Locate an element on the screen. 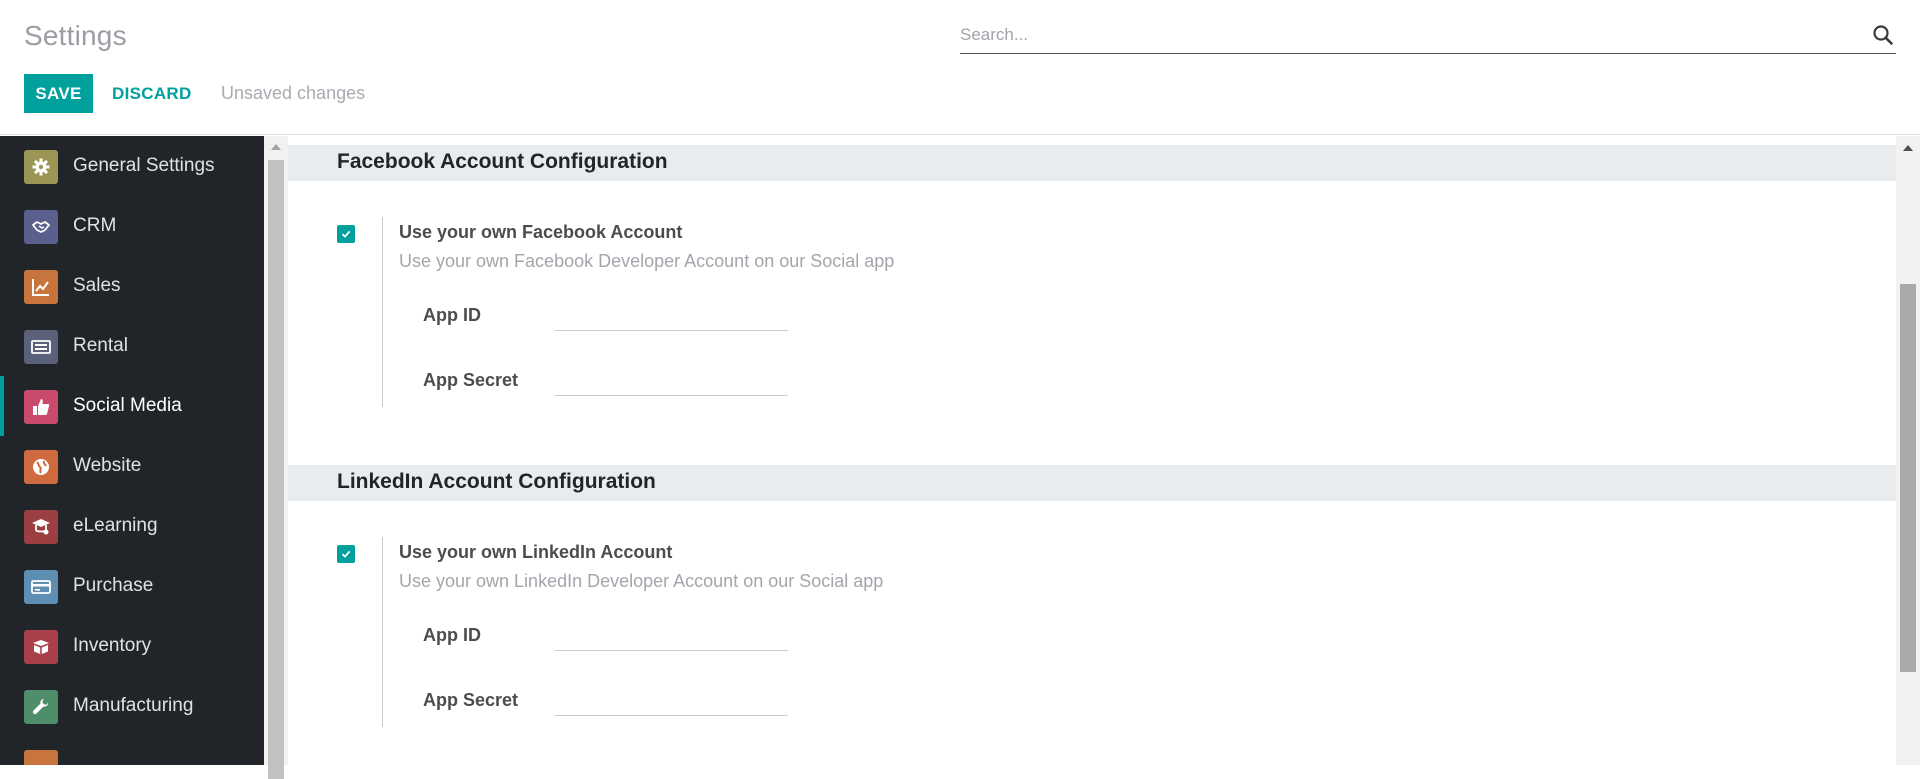 The height and width of the screenshot is (779, 1920). sidebar-item-label: CRM is located at coordinates (95, 225).